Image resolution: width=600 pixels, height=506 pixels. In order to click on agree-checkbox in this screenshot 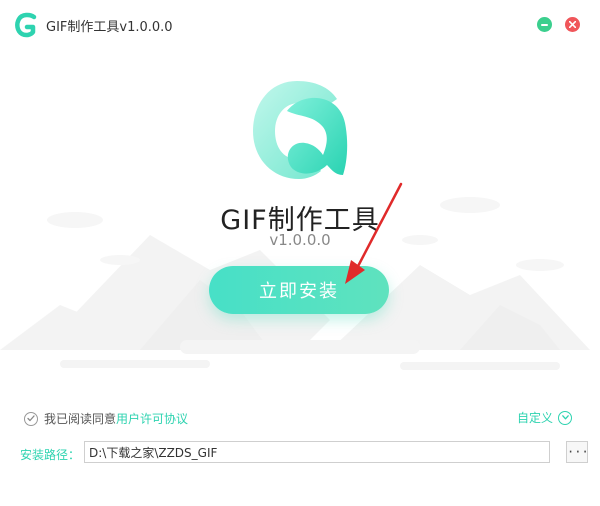, I will do `click(31, 418)`.